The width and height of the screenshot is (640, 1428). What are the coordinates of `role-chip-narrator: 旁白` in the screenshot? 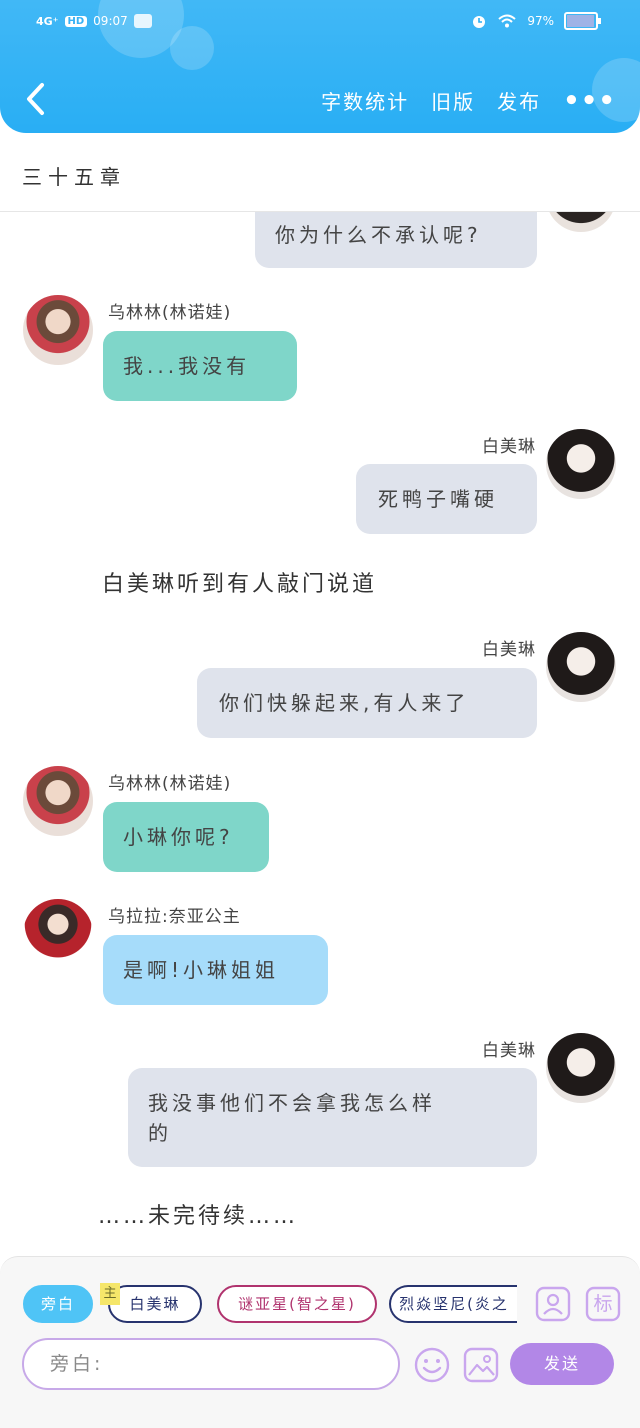 It's located at (58, 1304).